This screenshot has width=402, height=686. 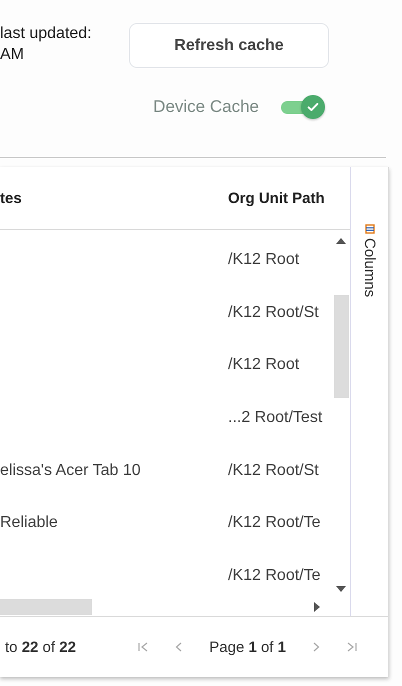 What do you see at coordinates (247, 647) in the screenshot?
I see `page-indicator: Page 1 of 1` at bounding box center [247, 647].